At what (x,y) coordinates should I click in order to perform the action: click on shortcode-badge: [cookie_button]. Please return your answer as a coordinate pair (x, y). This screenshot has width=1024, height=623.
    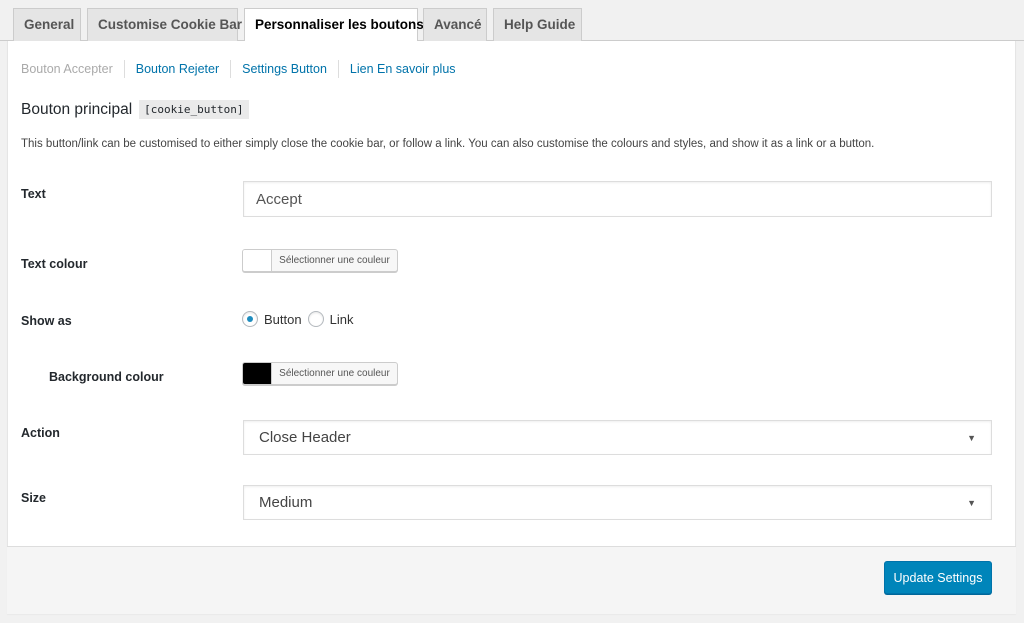
    Looking at the image, I should click on (194, 109).